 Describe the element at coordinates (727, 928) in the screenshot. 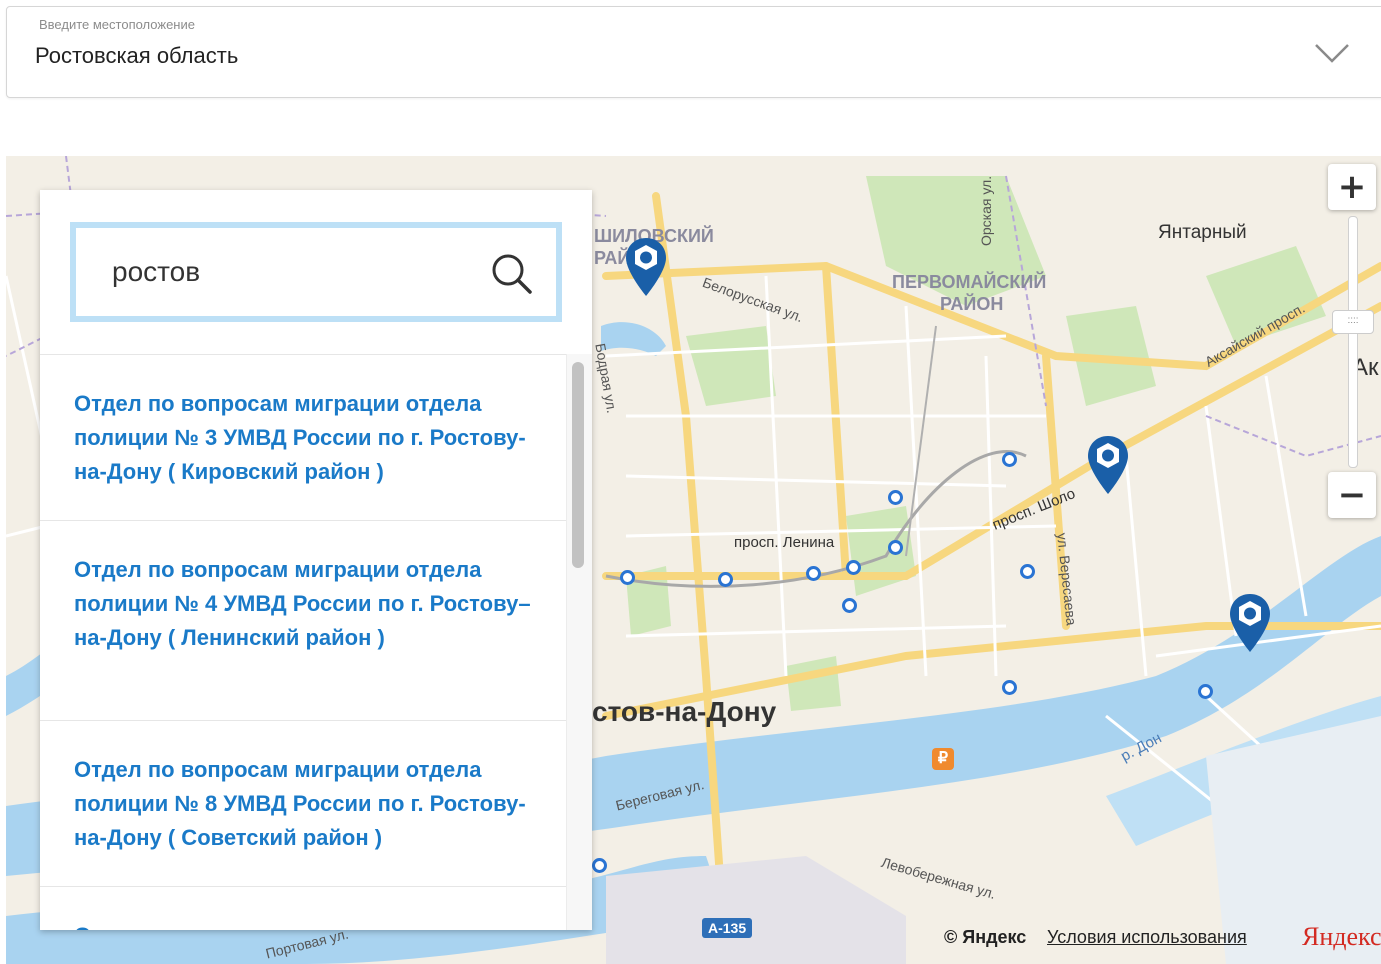

I see `highway-shield: А-135` at that location.